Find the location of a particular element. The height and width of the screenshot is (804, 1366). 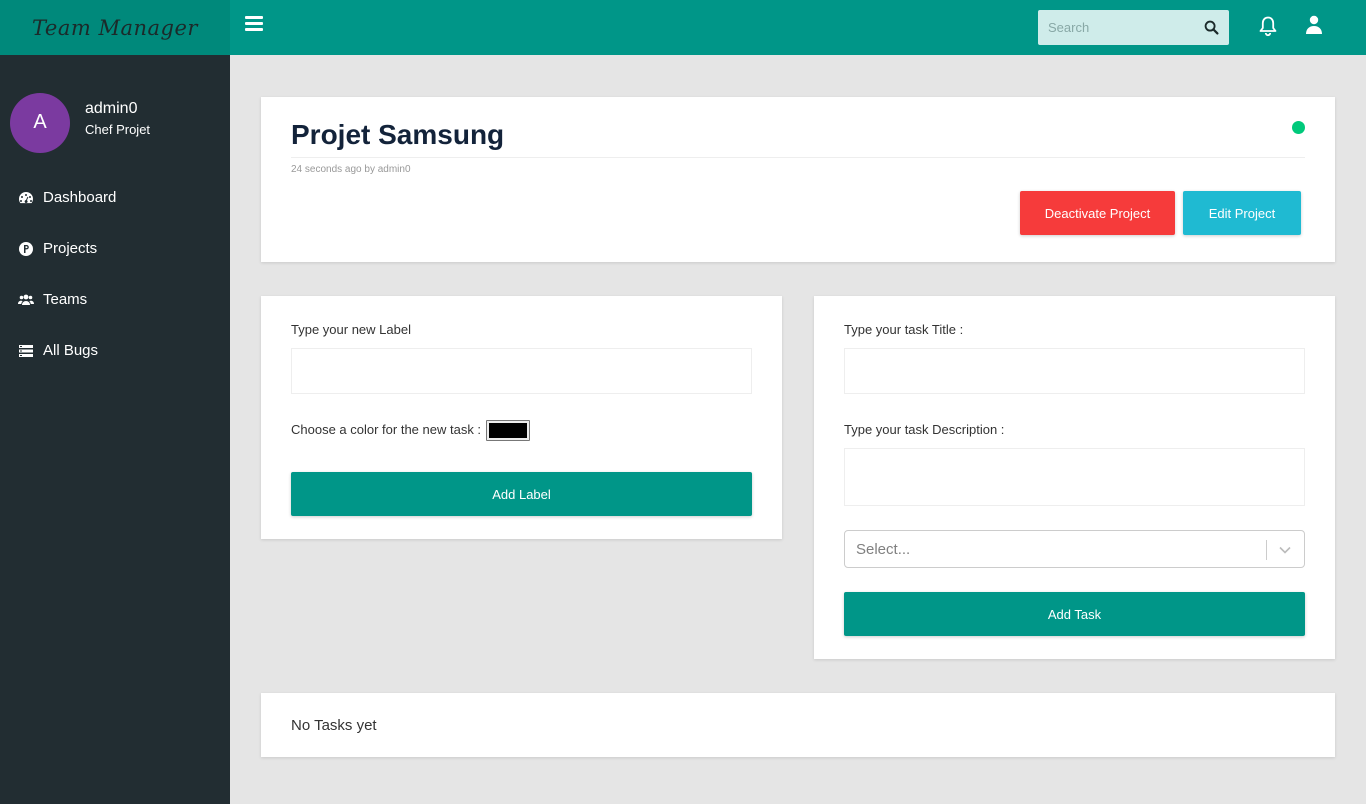

user-name: admin0 is located at coordinates (111, 108).